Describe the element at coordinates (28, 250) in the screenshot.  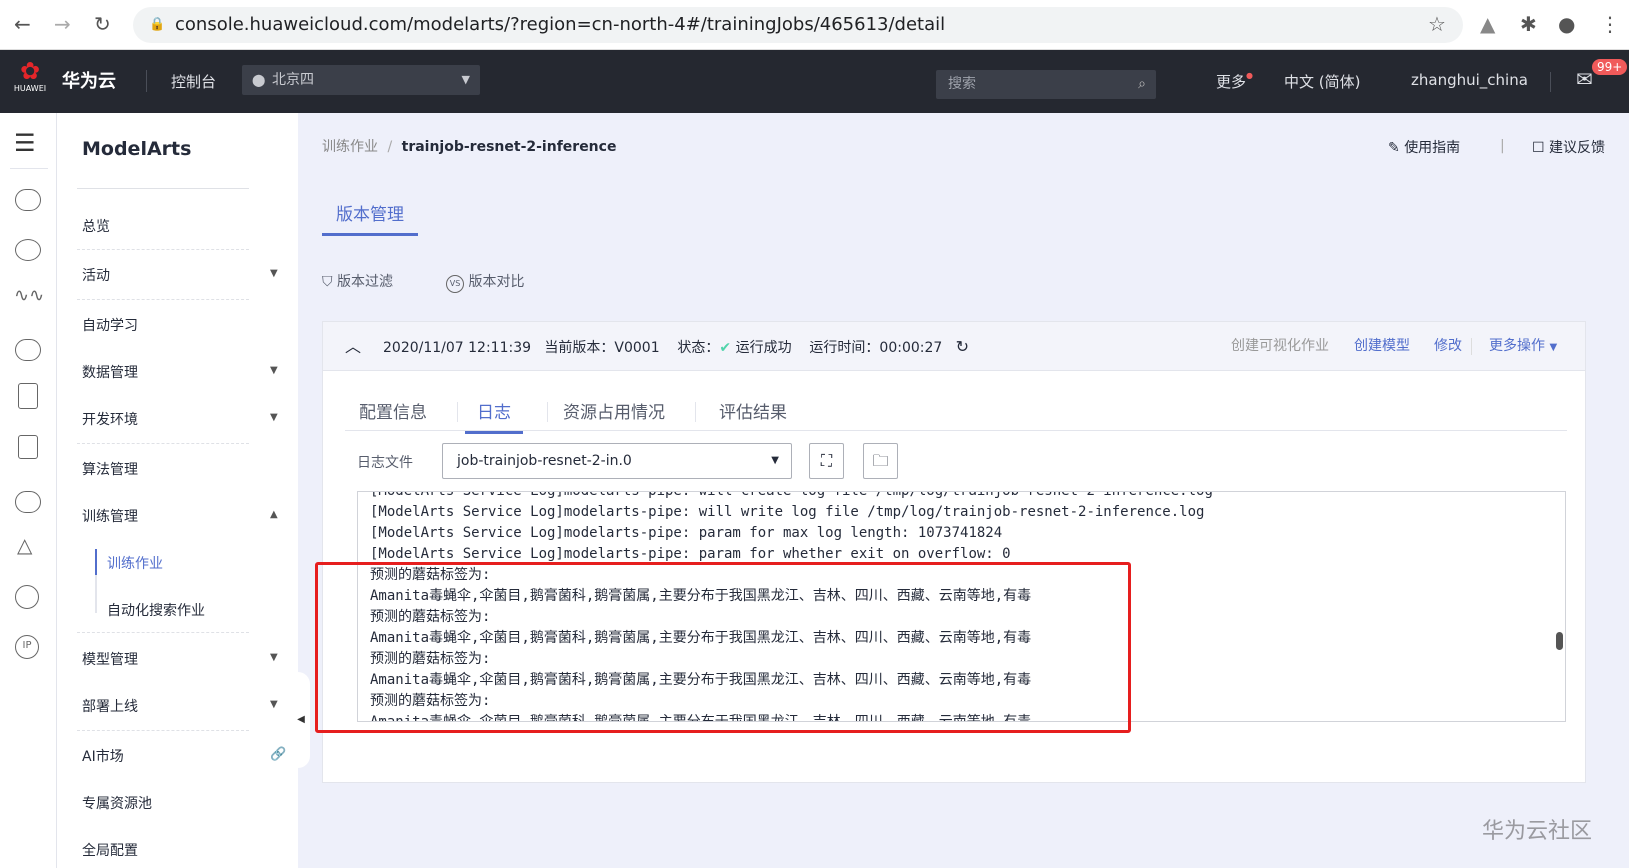
I see `cluster-icon` at that location.